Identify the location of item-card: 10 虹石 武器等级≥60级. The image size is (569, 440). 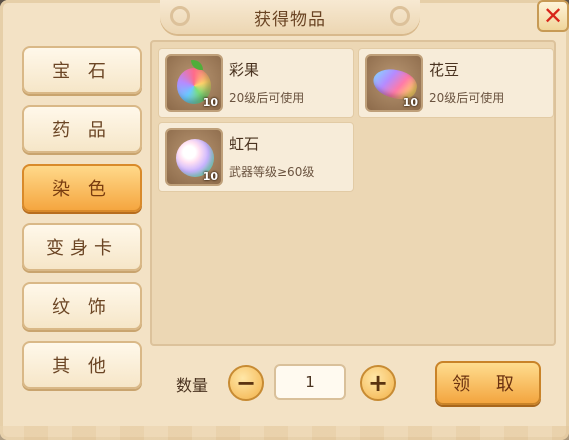
(256, 157).